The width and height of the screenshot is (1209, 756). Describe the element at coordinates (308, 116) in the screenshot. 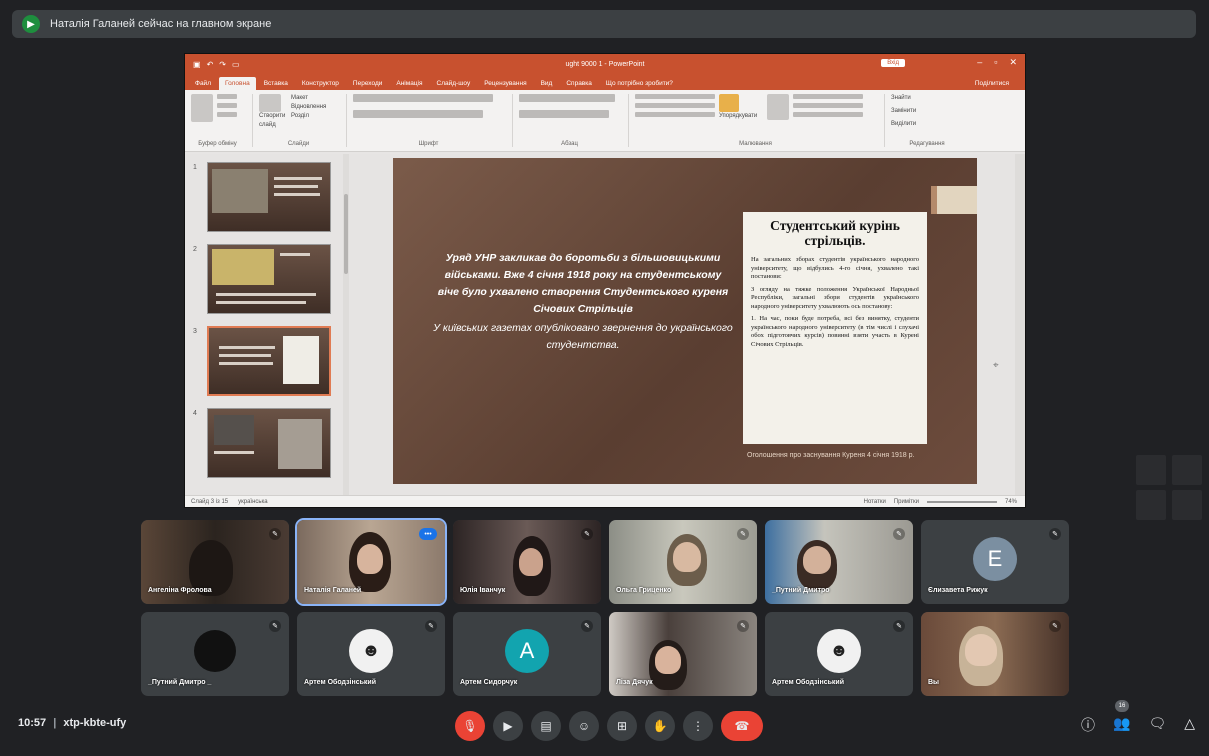

I see `section-button: Розділ` at that location.